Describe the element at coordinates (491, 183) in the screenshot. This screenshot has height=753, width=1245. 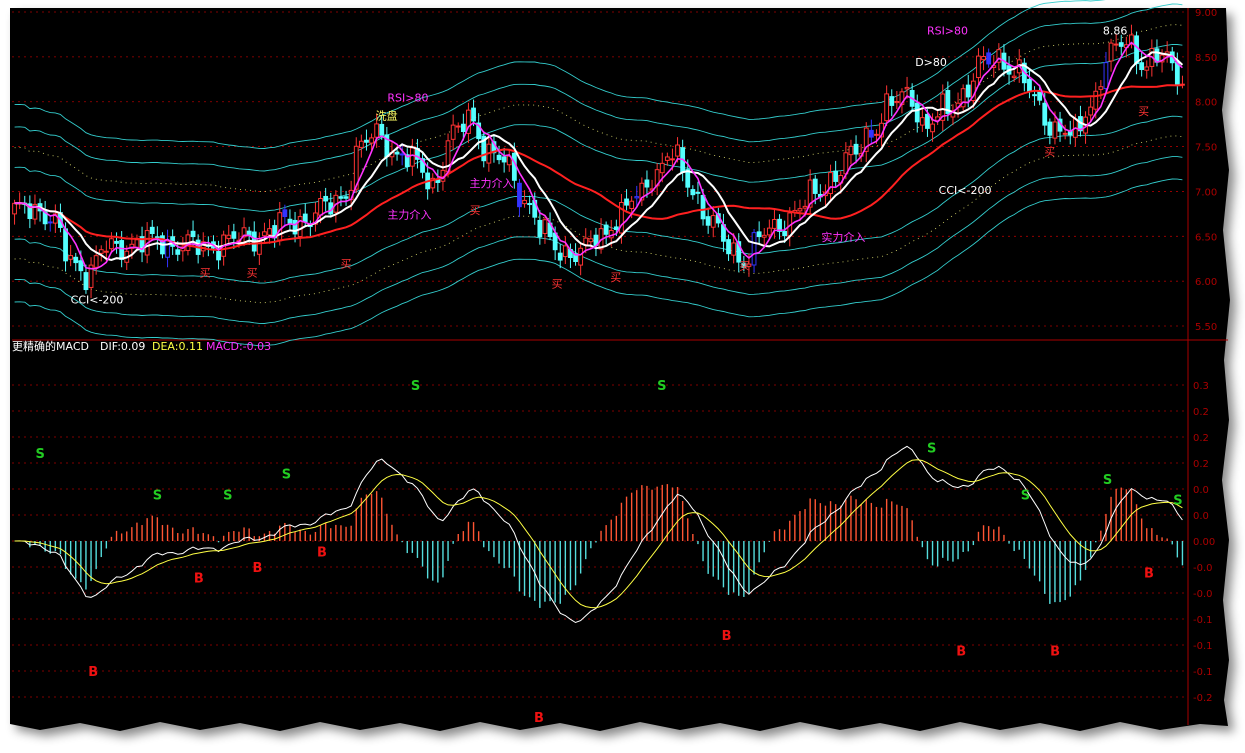
I see `price-annotation: 主力介入` at that location.